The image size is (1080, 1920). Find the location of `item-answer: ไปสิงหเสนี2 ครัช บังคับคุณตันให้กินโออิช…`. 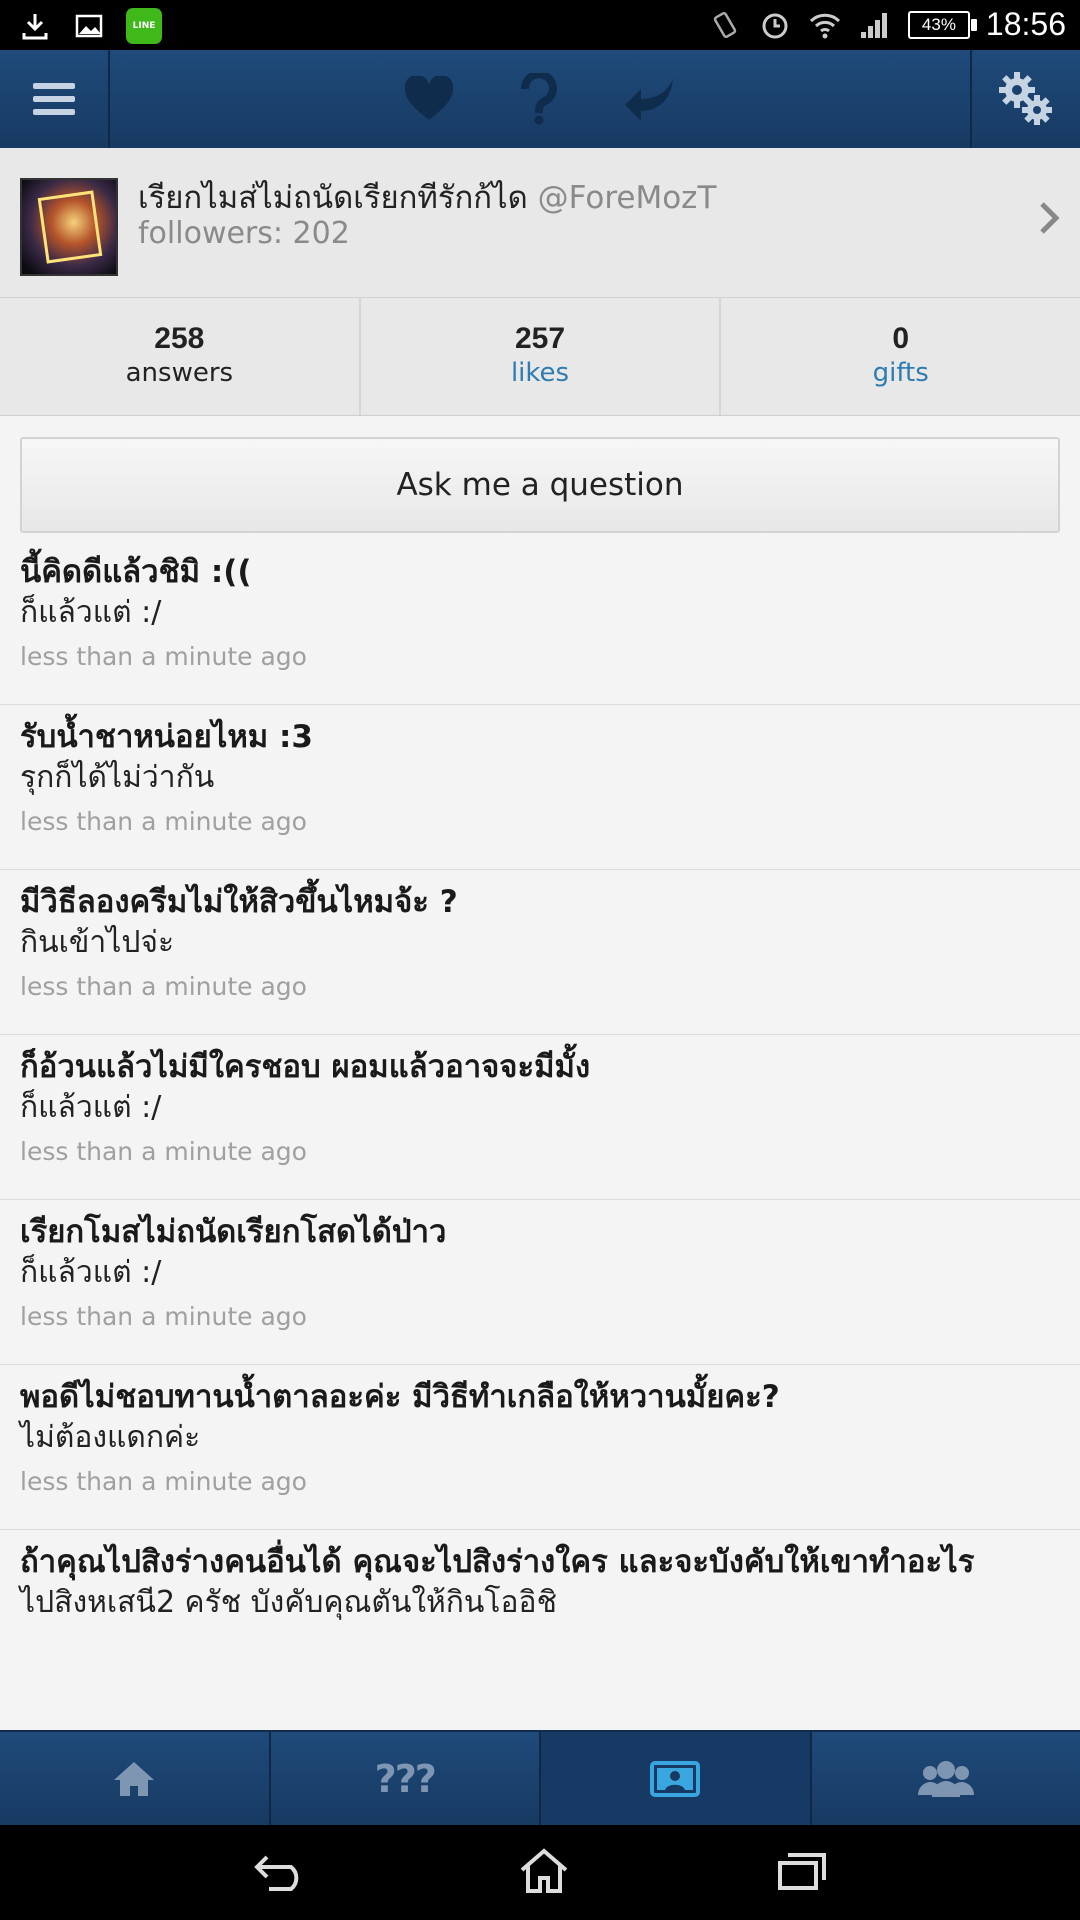

item-answer: ไปสิงหเสนี2 ครัช บังคับคุณตันให้กินโออิช… is located at coordinates (288, 1602).